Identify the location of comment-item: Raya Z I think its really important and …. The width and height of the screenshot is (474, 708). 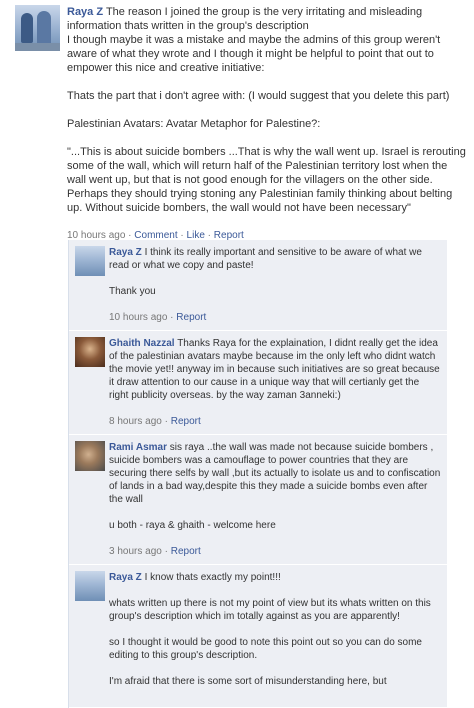
(258, 285).